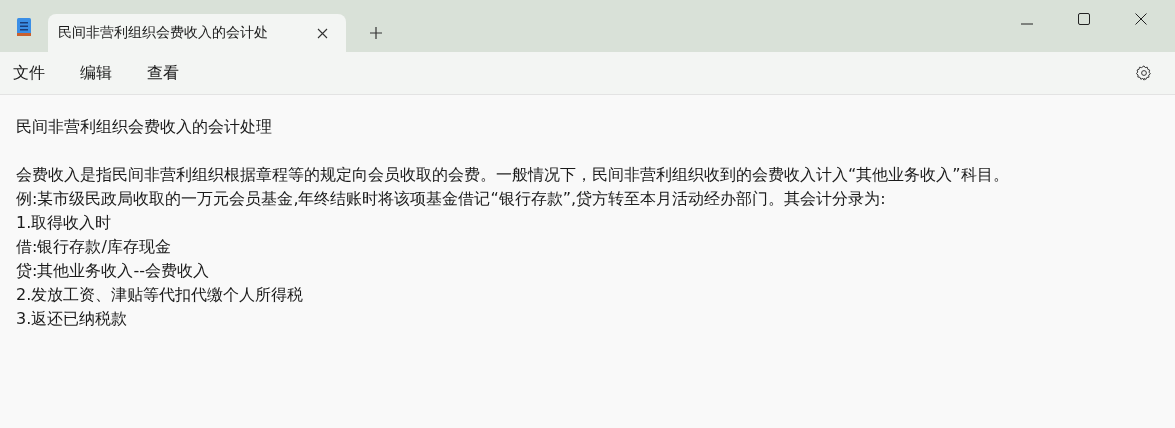  Describe the element at coordinates (451, 199) in the screenshot. I see `text-line: 例:某市级民政局收取的一万元会员基金,年终结账时将该项基金借记“银行存款”,贷方转至本月活动经办部门。其会计分录为:` at that location.